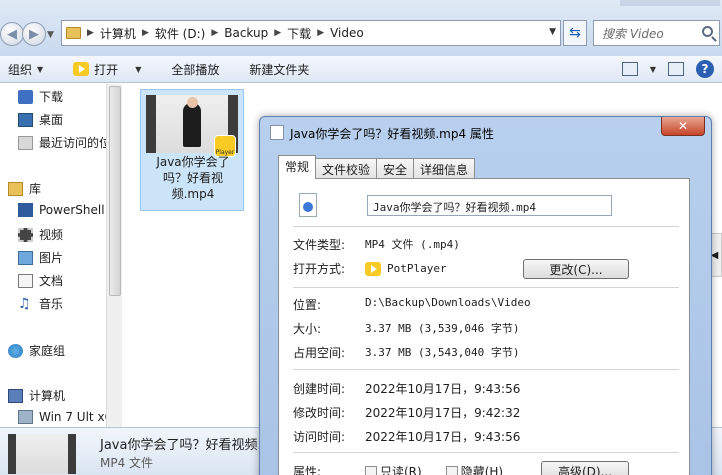  Describe the element at coordinates (279, 69) in the screenshot. I see `new-folder-button: 新建文件夹` at that location.